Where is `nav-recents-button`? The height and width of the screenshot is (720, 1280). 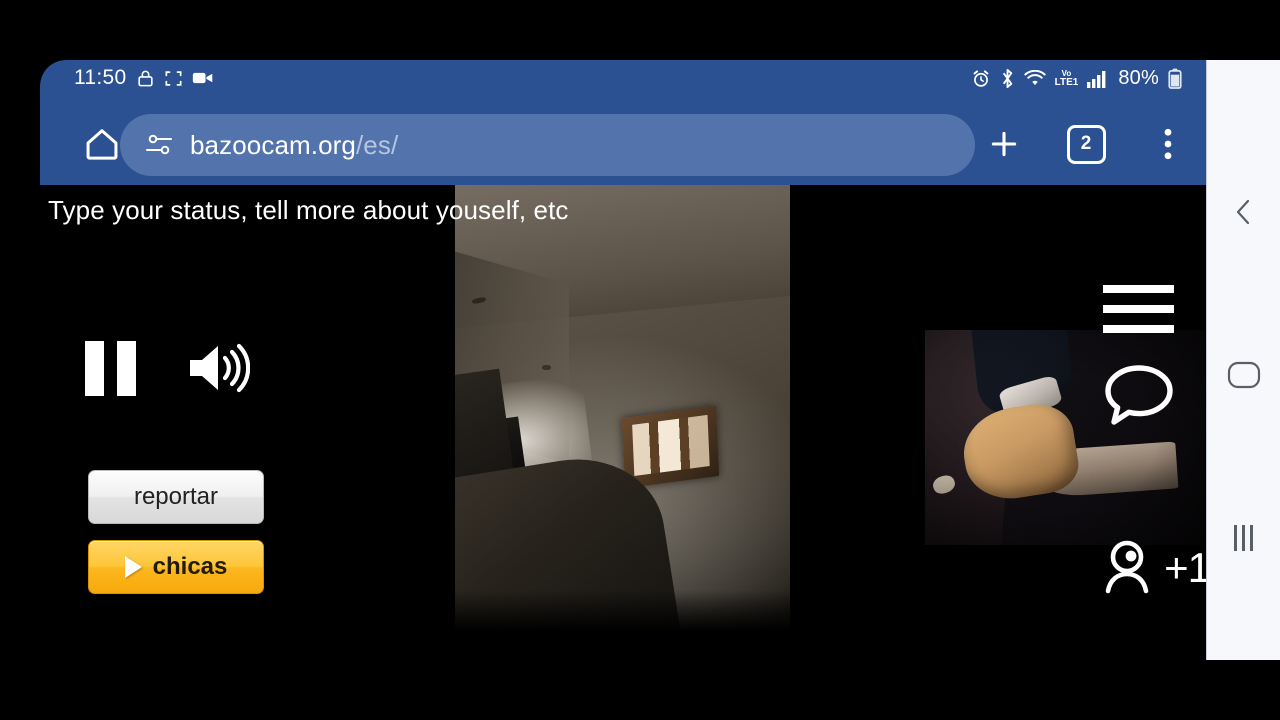 nav-recents-button is located at coordinates (1244, 538).